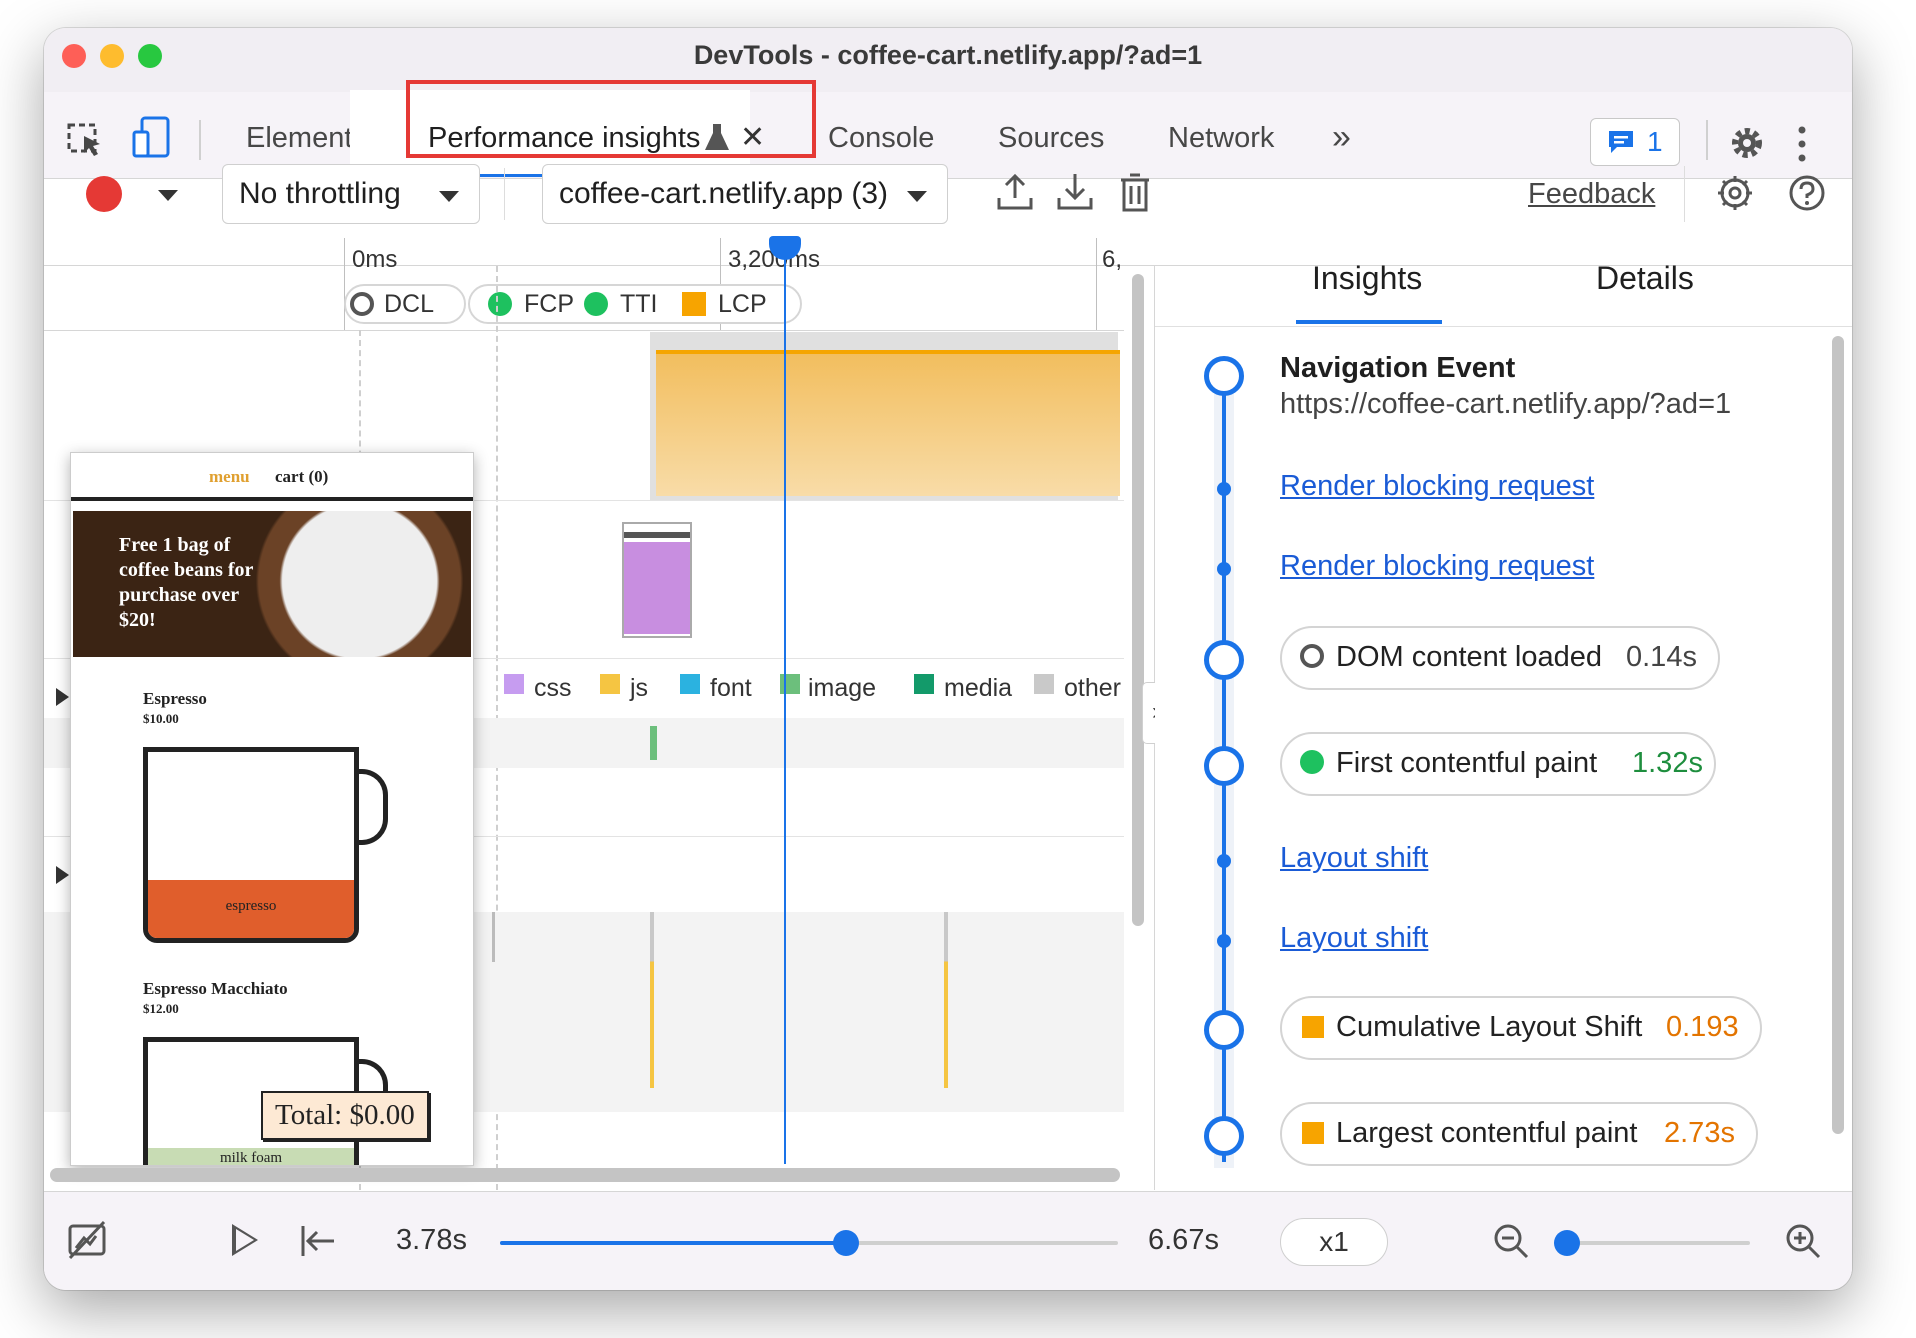  What do you see at coordinates (1398, 368) in the screenshot?
I see `navigation-event-title: Navigation Event` at bounding box center [1398, 368].